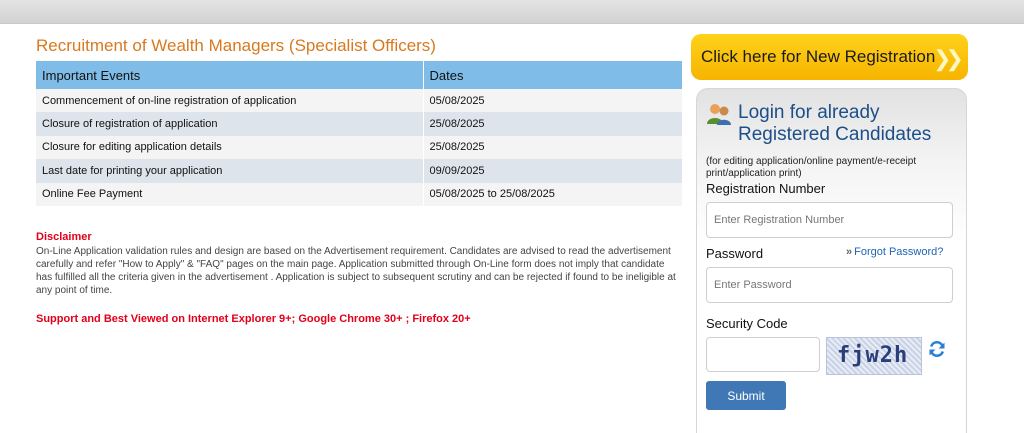 This screenshot has width=1024, height=433. I want to click on event-cell: Closure for editing application details, so click(230, 147).